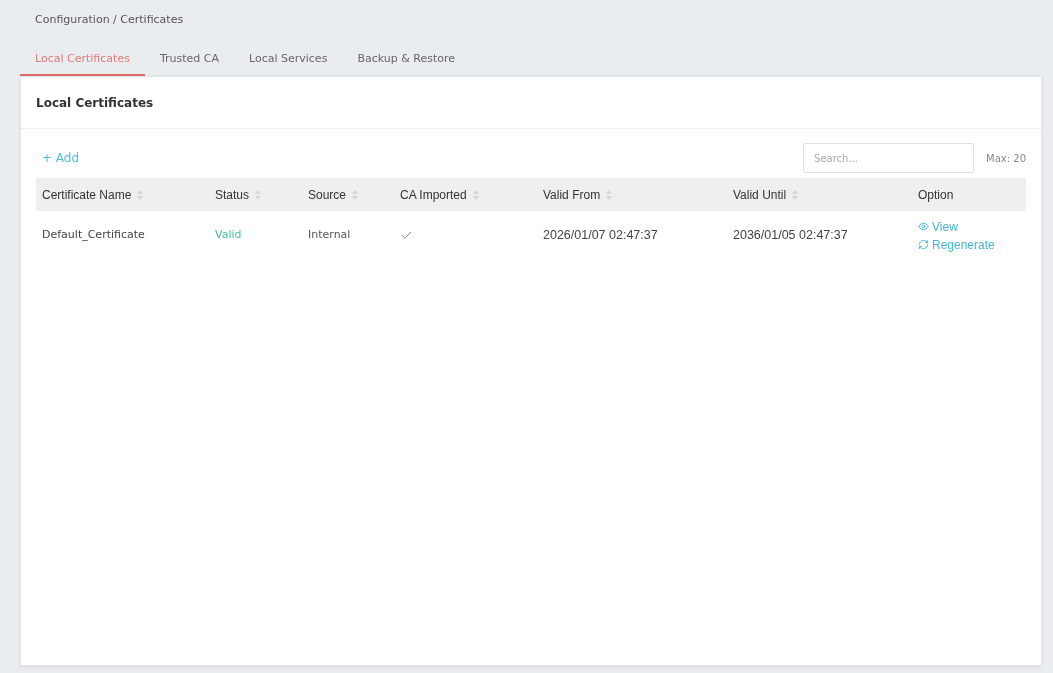  Describe the element at coordinates (923, 244) in the screenshot. I see `refresh-icon` at that location.